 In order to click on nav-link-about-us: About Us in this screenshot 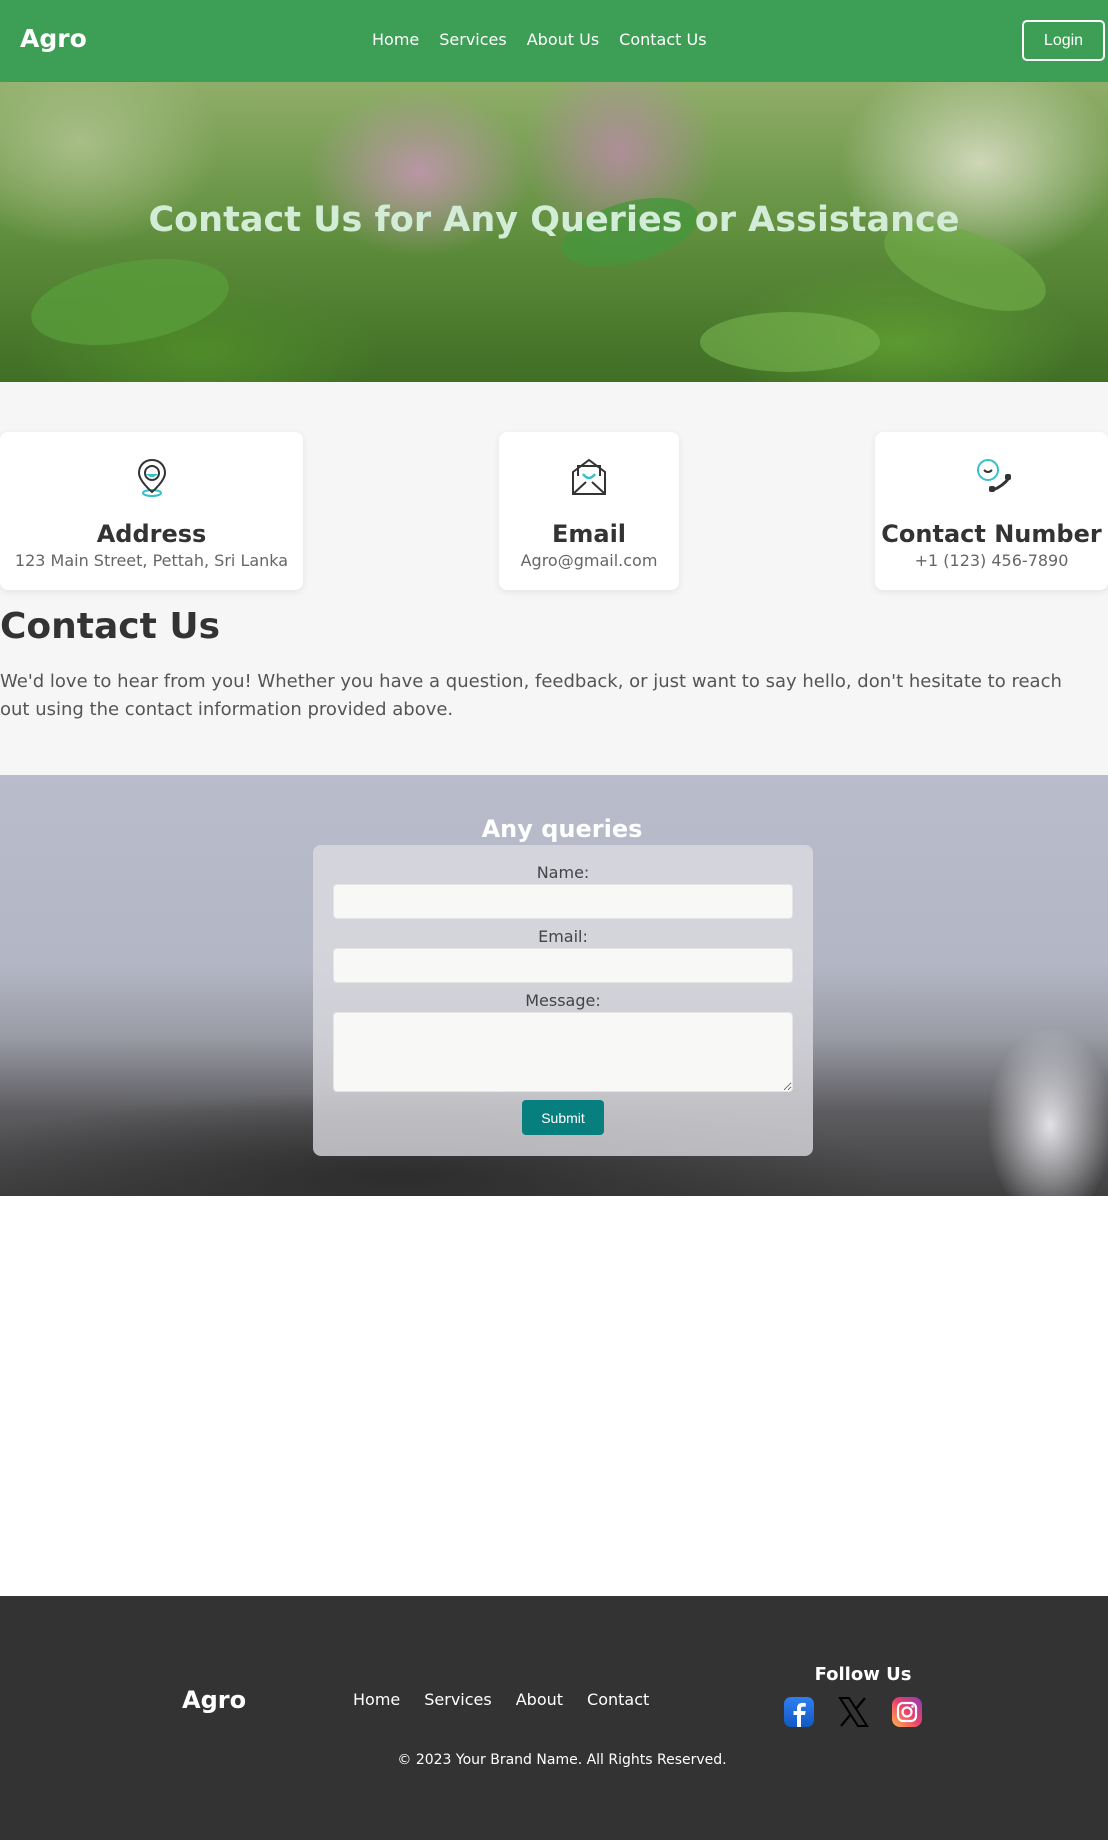, I will do `click(563, 39)`.